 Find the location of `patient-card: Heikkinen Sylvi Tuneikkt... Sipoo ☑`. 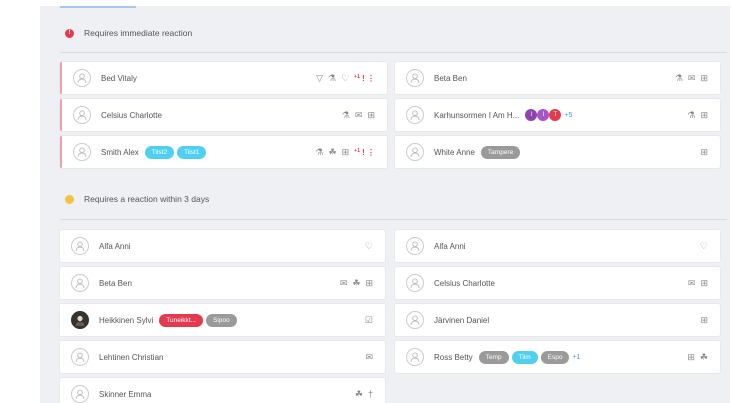

patient-card: Heikkinen Sylvi Tuneikkt... Sipoo ☑ is located at coordinates (222, 320).